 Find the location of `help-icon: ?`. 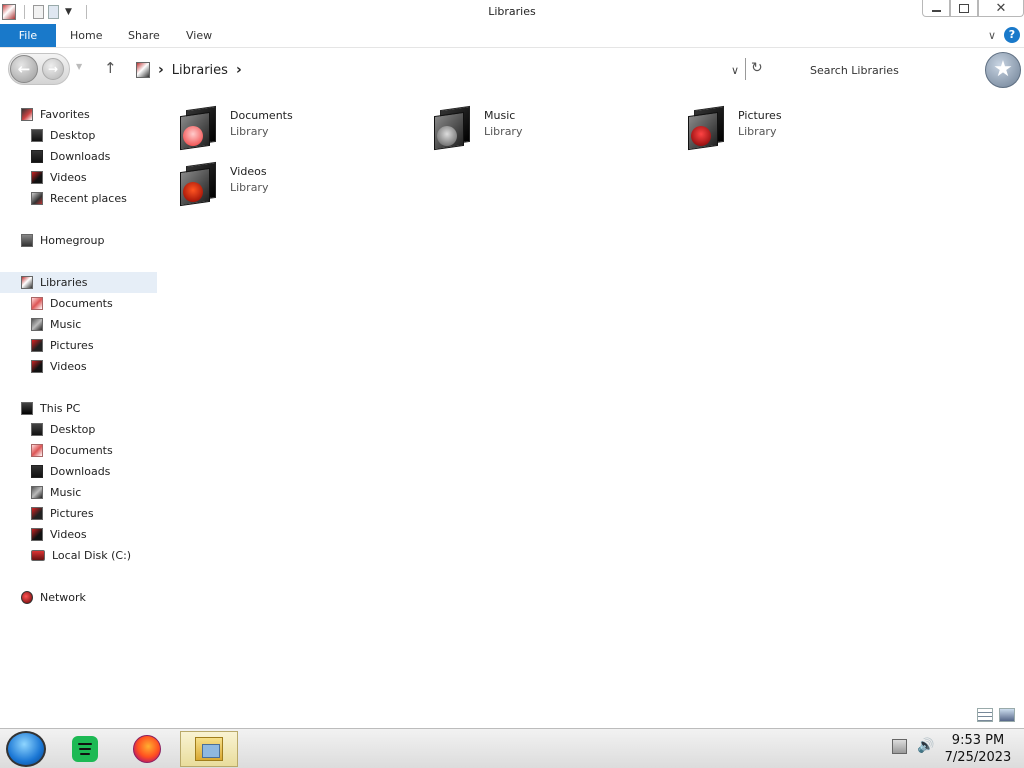

help-icon: ? is located at coordinates (1012, 35).